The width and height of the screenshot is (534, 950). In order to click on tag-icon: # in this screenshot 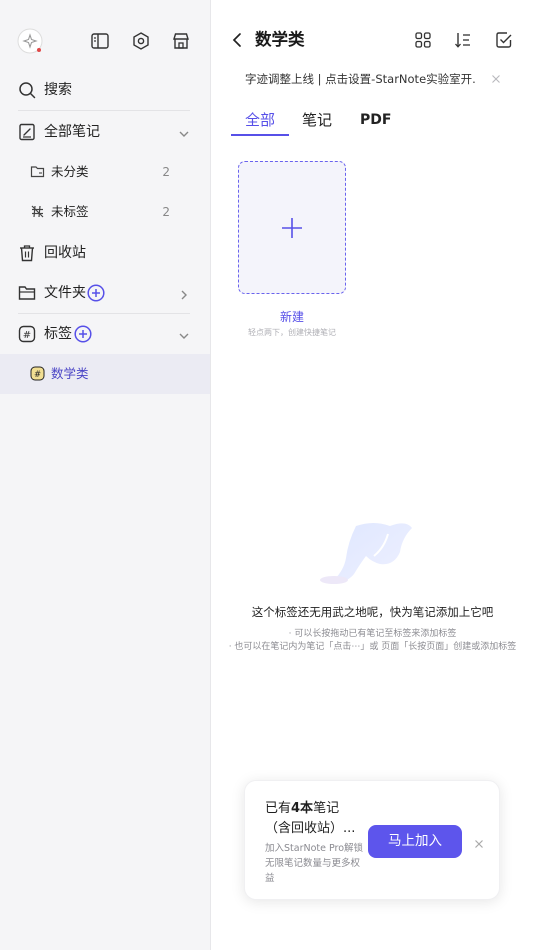, I will do `click(37, 373)`.